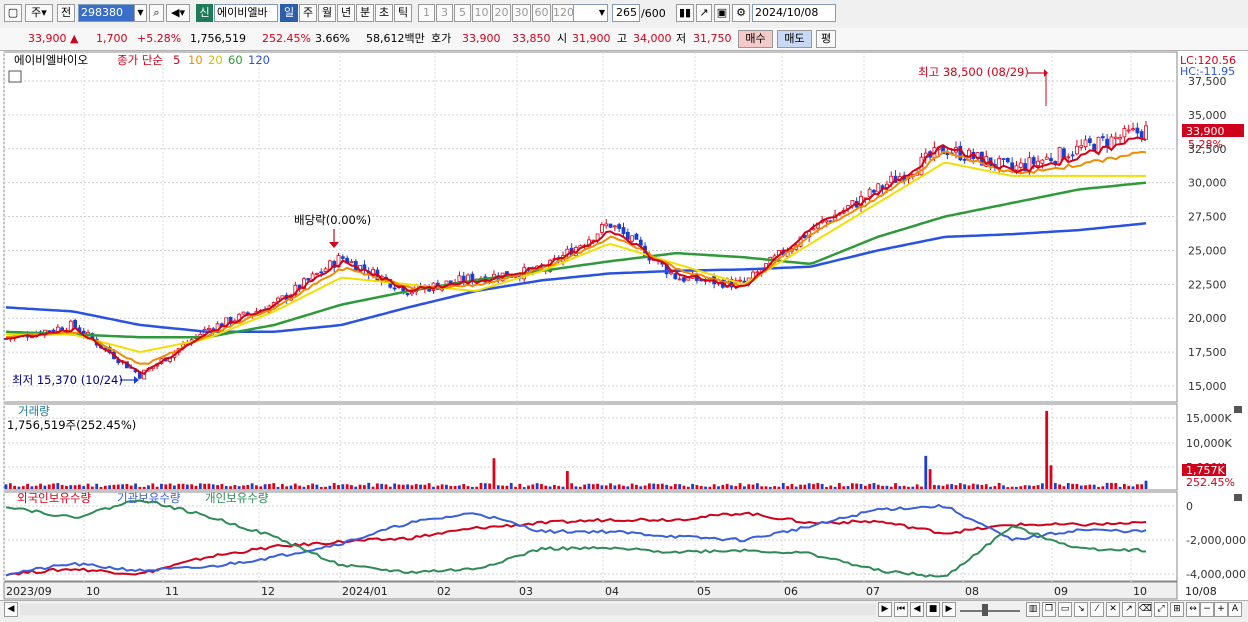 The image size is (1248, 622). I want to click on count-input: 265, so click(626, 13).